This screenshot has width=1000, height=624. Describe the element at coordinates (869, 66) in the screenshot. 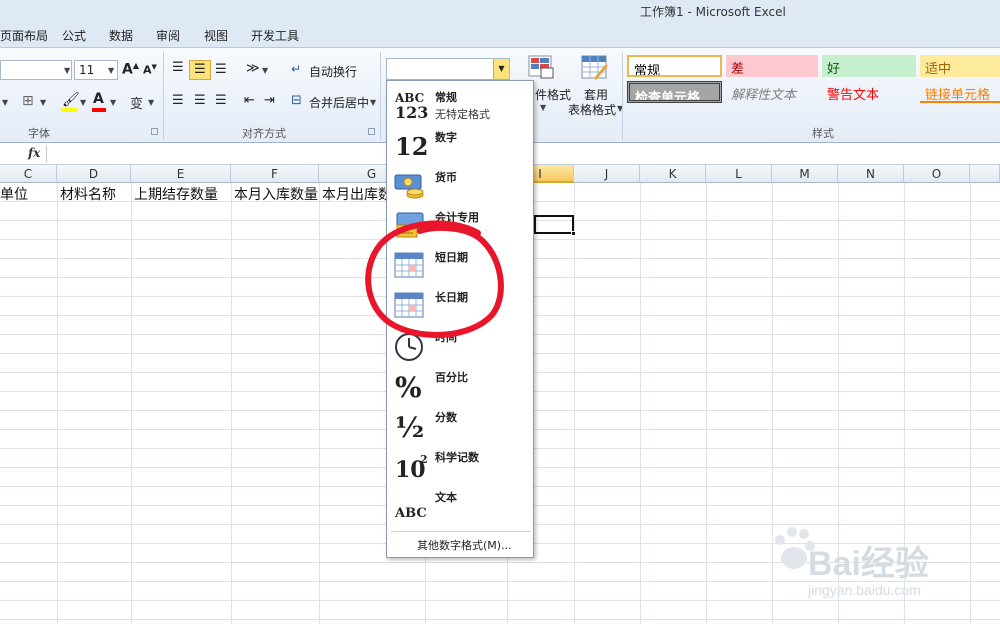

I see `style-good: 好` at that location.